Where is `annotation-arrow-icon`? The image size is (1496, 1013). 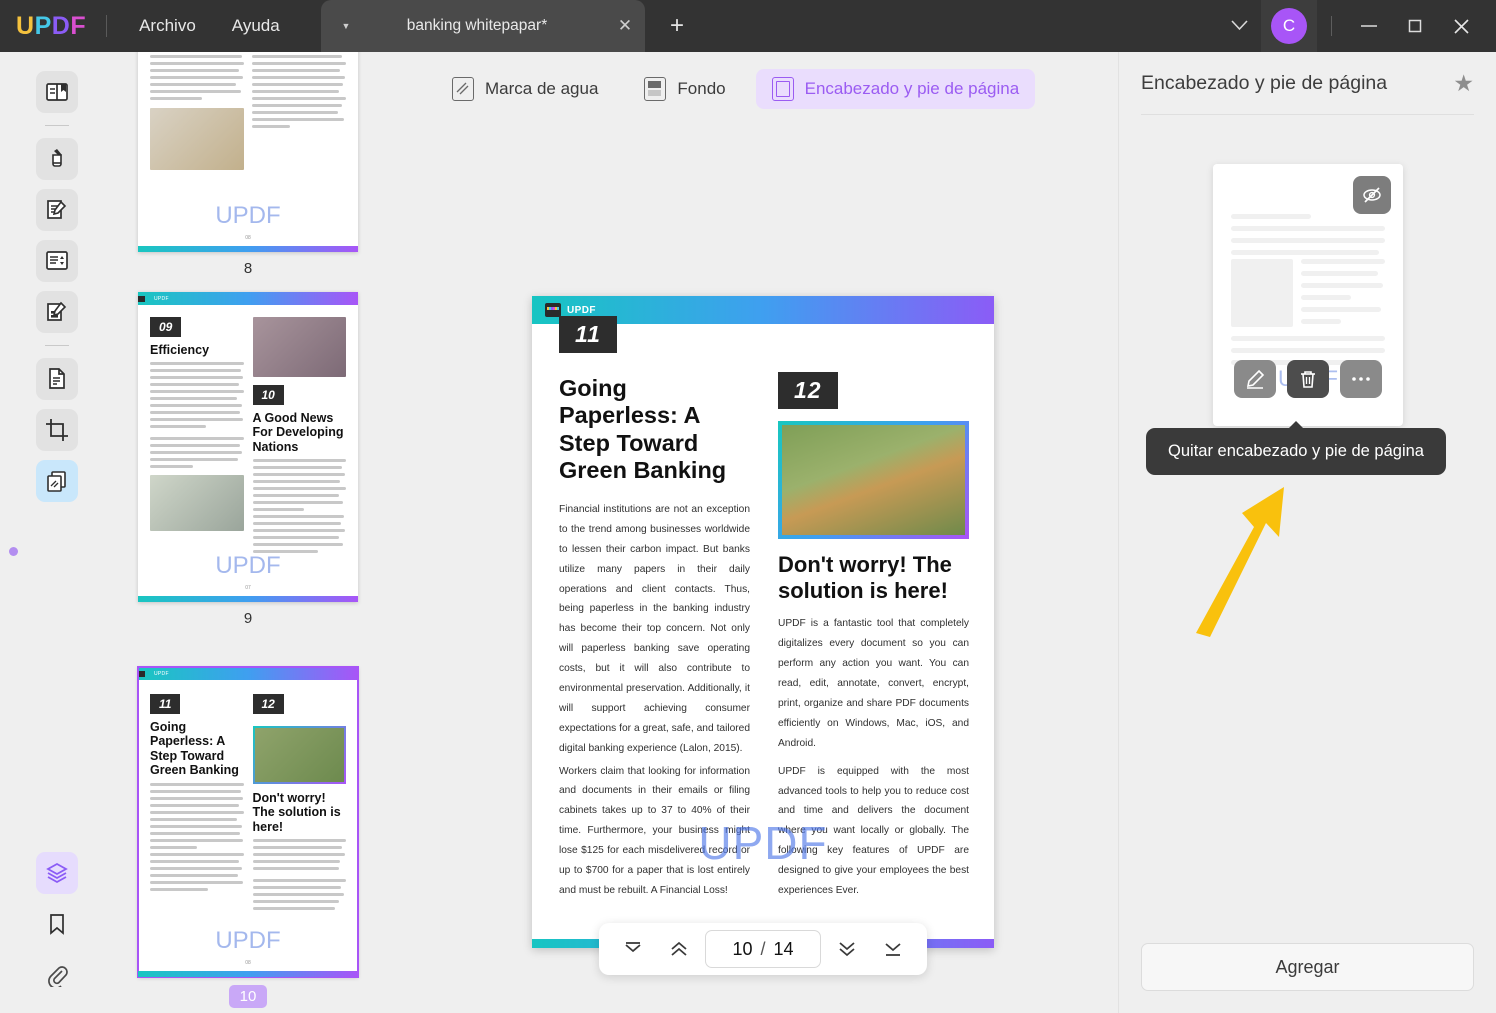 annotation-arrow-icon is located at coordinates (1240, 562).